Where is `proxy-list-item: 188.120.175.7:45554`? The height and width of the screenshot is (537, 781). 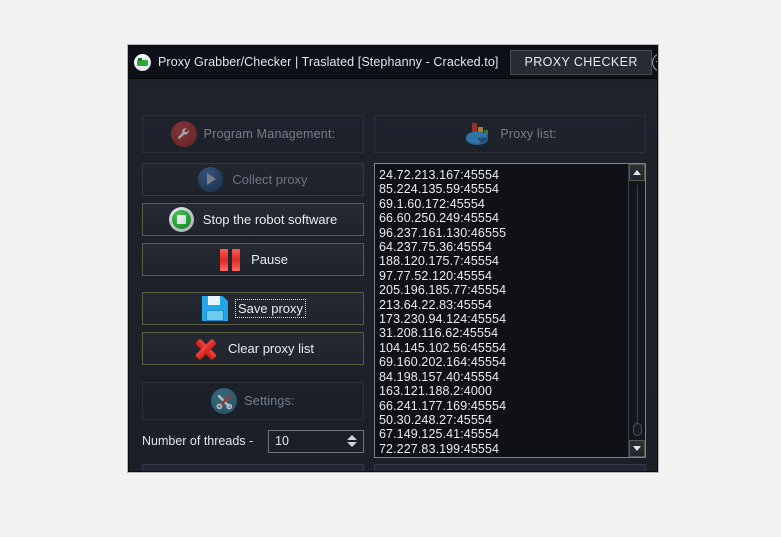
proxy-list-item: 188.120.175.7:45554 is located at coordinates (503, 261).